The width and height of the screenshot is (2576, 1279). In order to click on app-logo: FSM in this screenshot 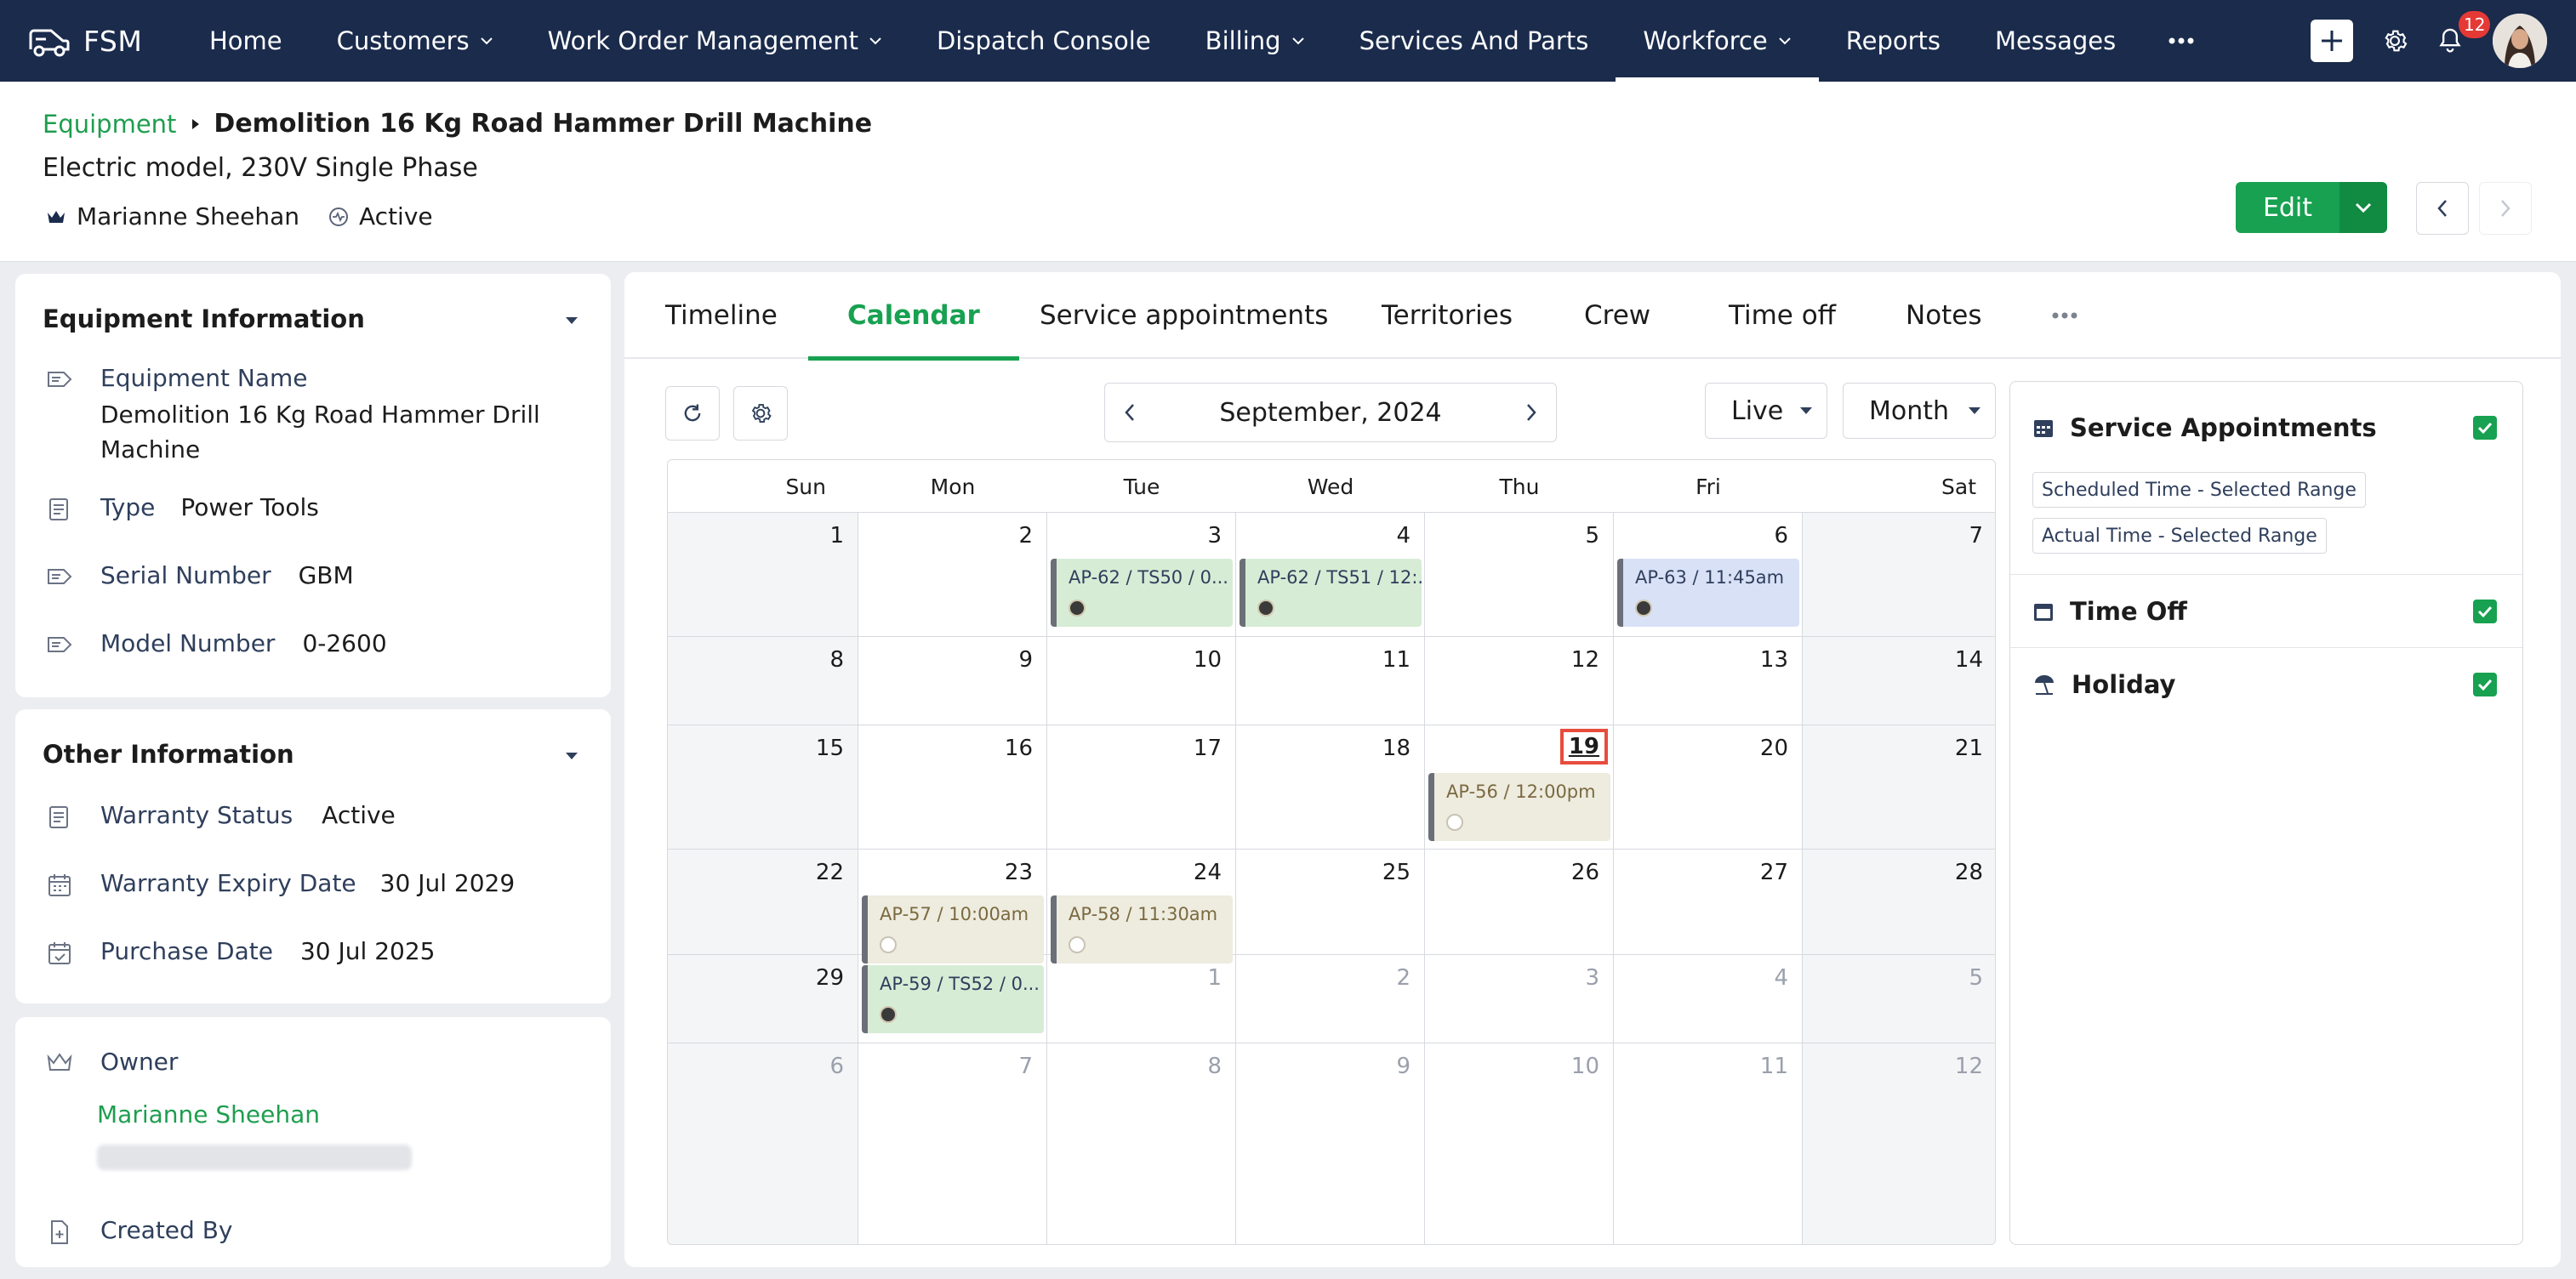, I will do `click(105, 41)`.